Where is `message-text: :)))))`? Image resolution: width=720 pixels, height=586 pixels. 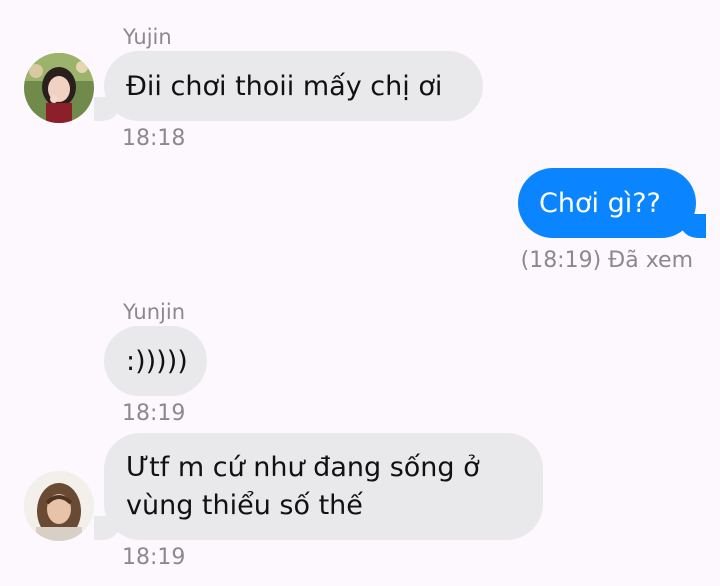 message-text: :))))) is located at coordinates (157, 361).